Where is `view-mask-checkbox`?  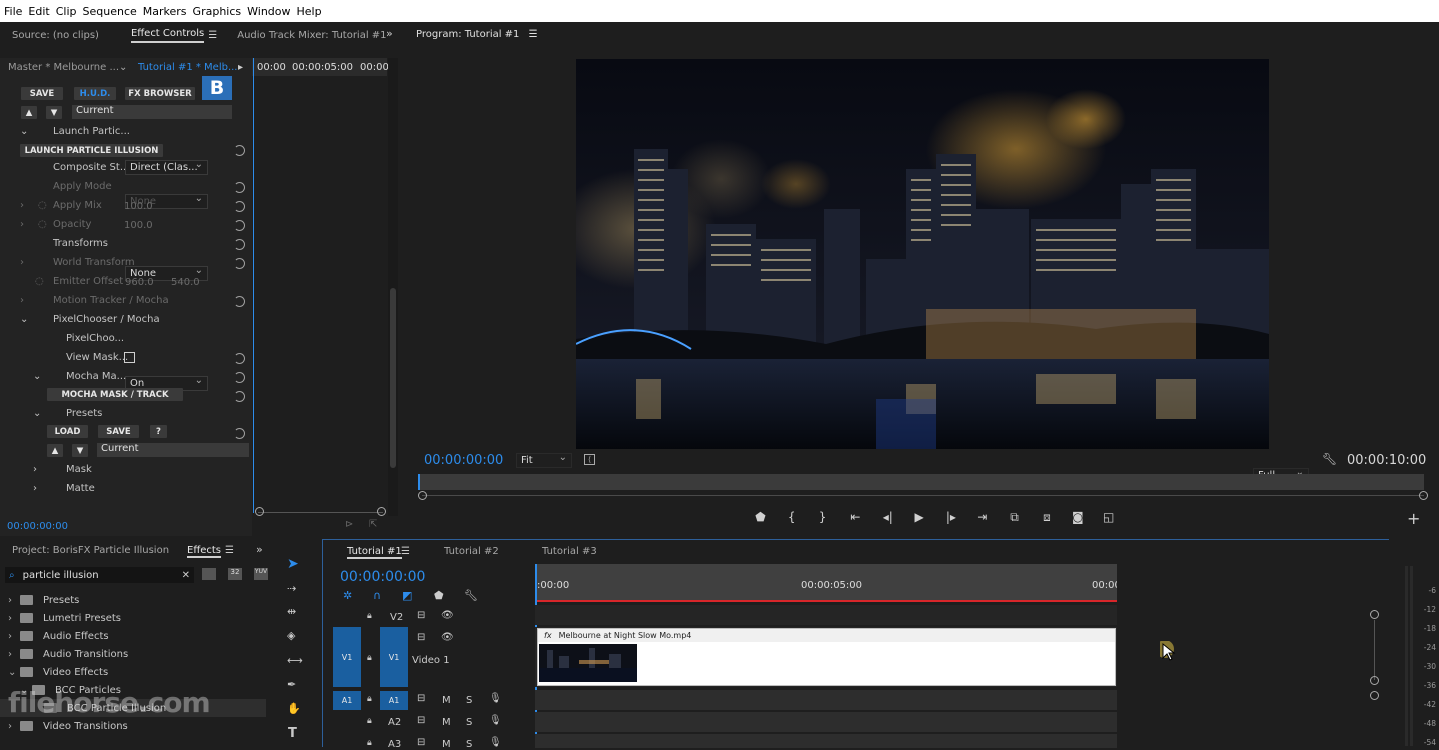 view-mask-checkbox is located at coordinates (129, 357).